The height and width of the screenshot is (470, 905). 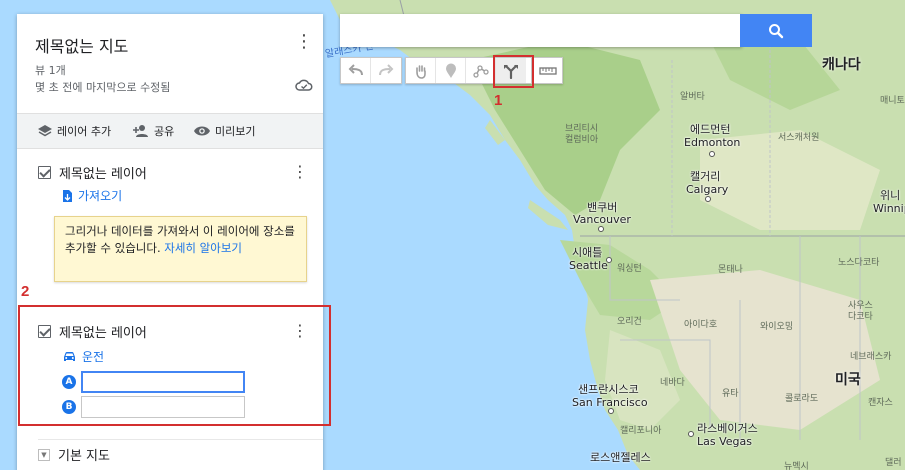 What do you see at coordinates (889, 208) in the screenshot?
I see `map-label-winnipeg: Winnip` at bounding box center [889, 208].